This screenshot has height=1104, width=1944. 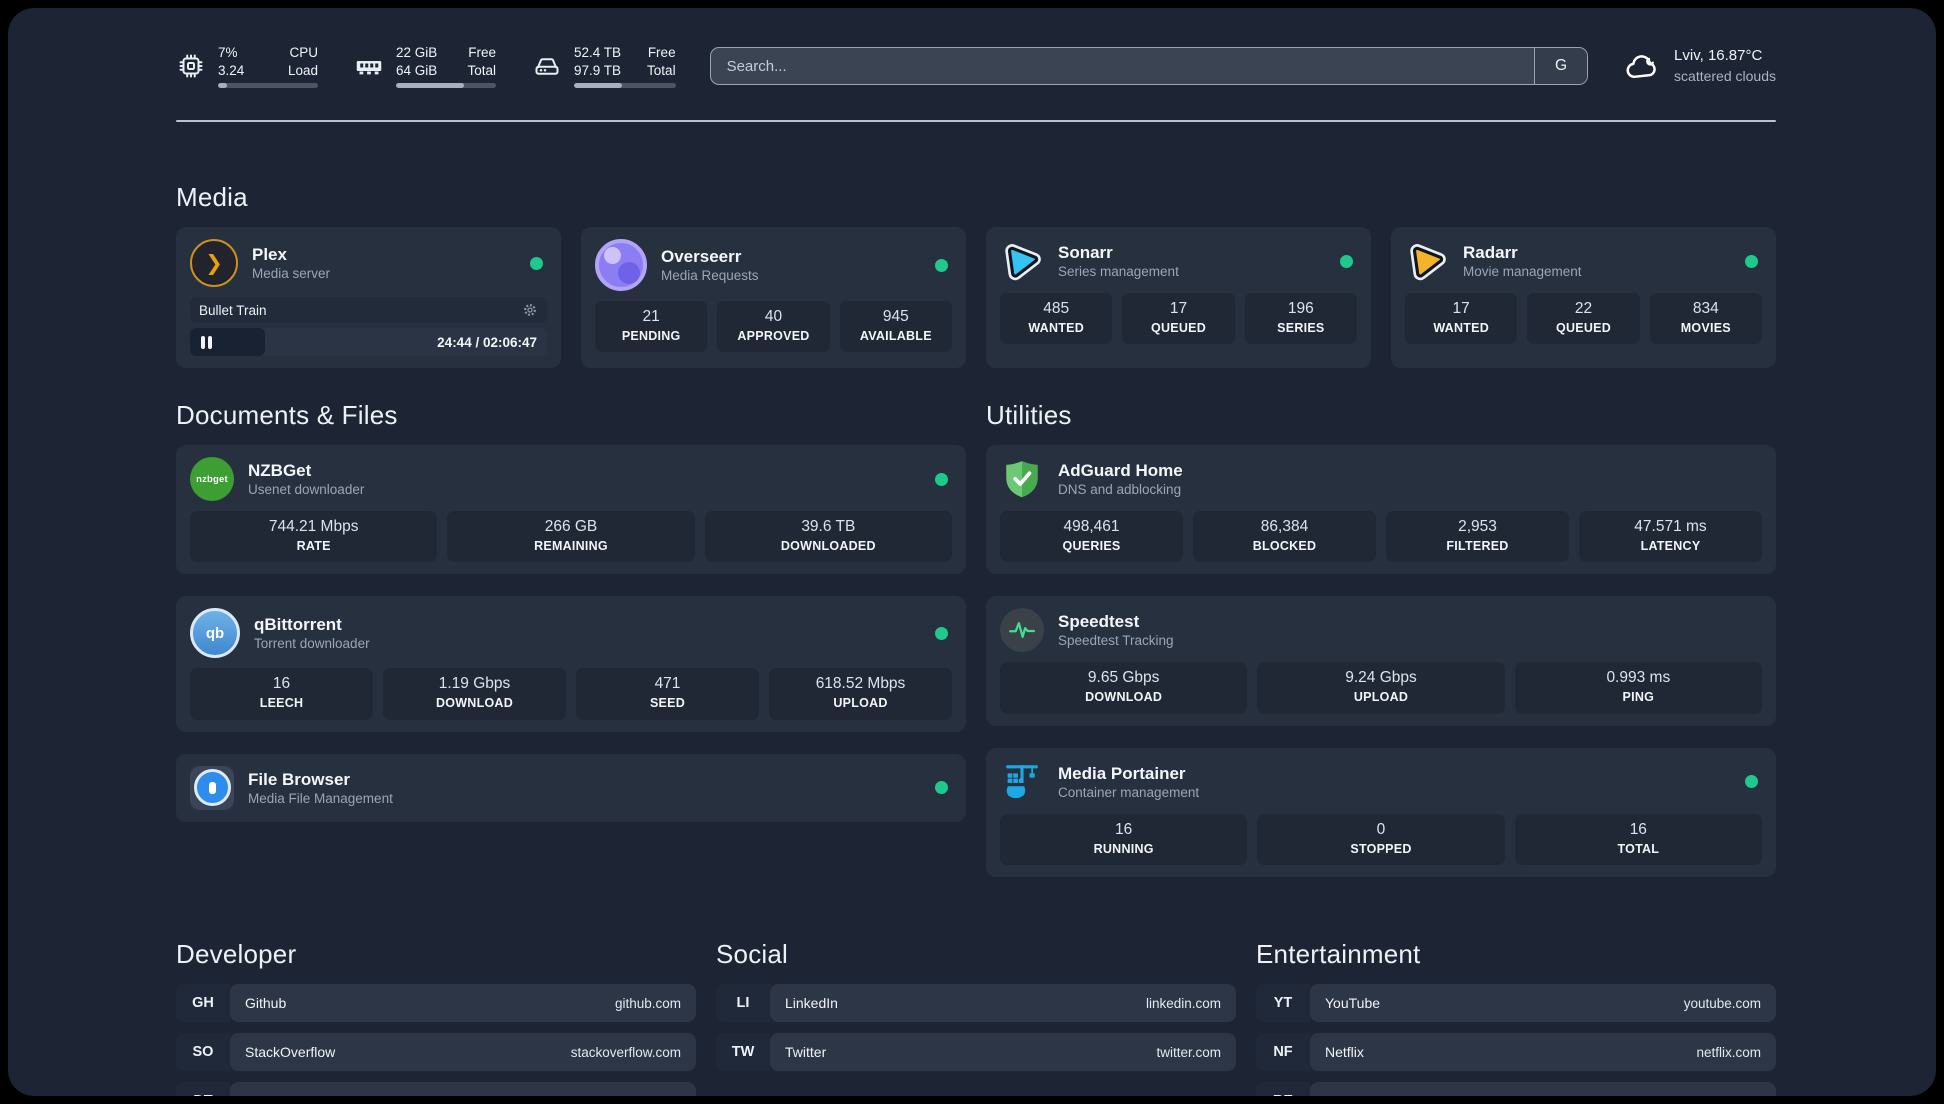 What do you see at coordinates (1123, 678) in the screenshot?
I see `stat-value: 9.65 Gbps` at bounding box center [1123, 678].